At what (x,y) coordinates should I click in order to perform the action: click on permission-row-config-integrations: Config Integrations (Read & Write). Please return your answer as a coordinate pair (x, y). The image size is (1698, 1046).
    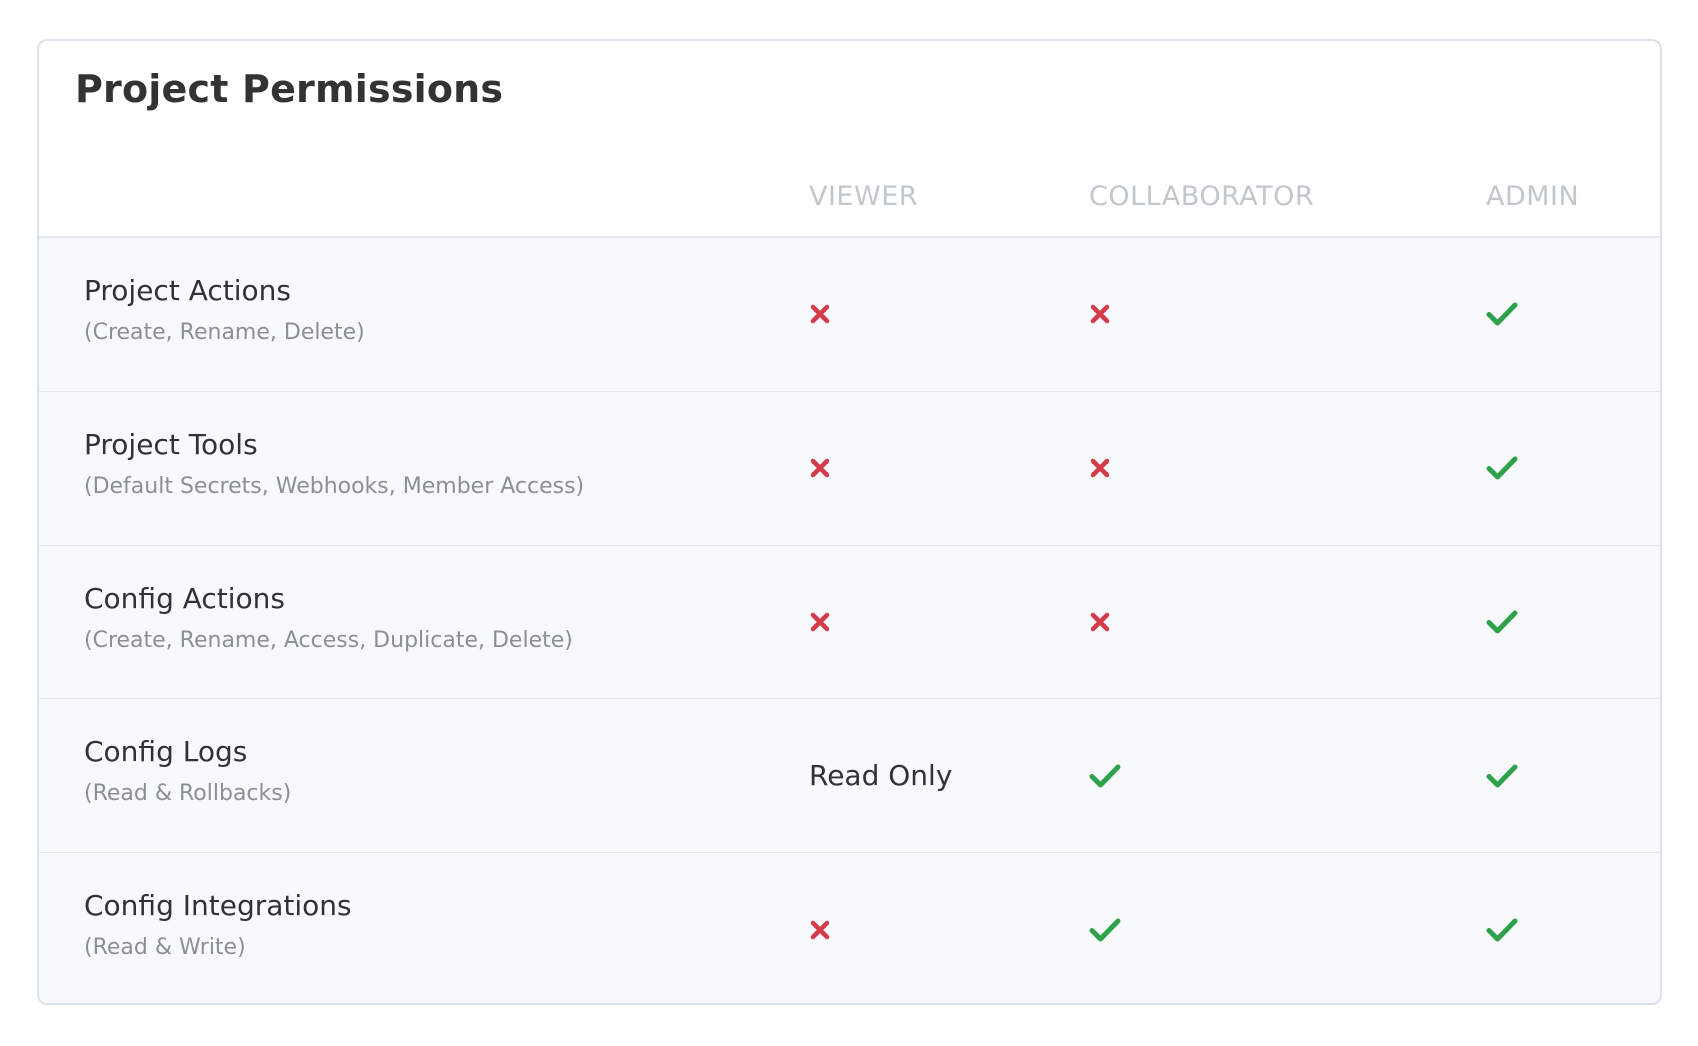
    Looking at the image, I should click on (849, 928).